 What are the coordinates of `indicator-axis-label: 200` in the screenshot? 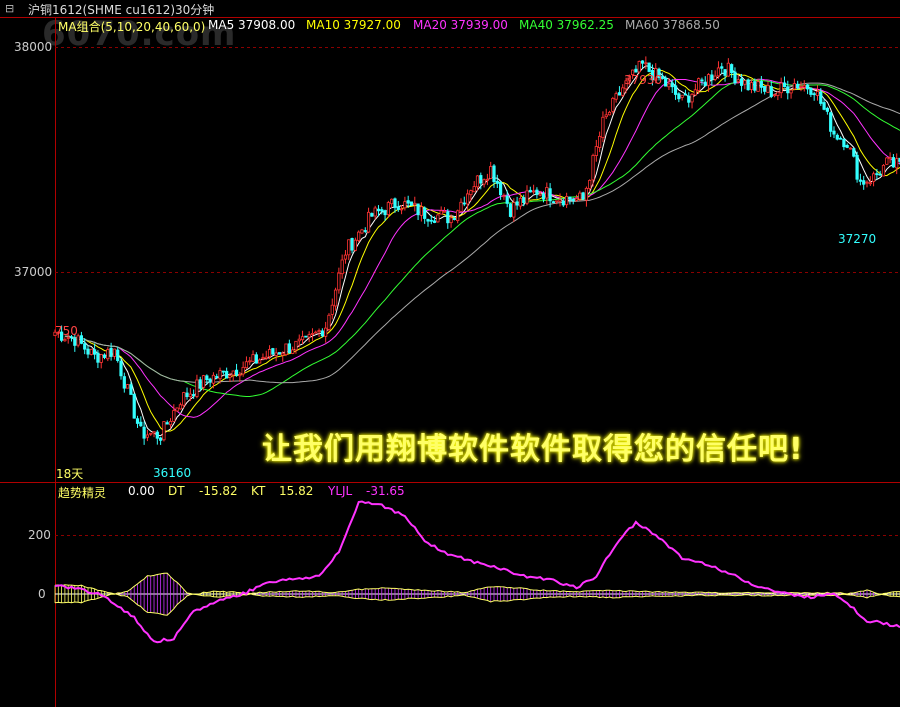 It's located at (39, 534).